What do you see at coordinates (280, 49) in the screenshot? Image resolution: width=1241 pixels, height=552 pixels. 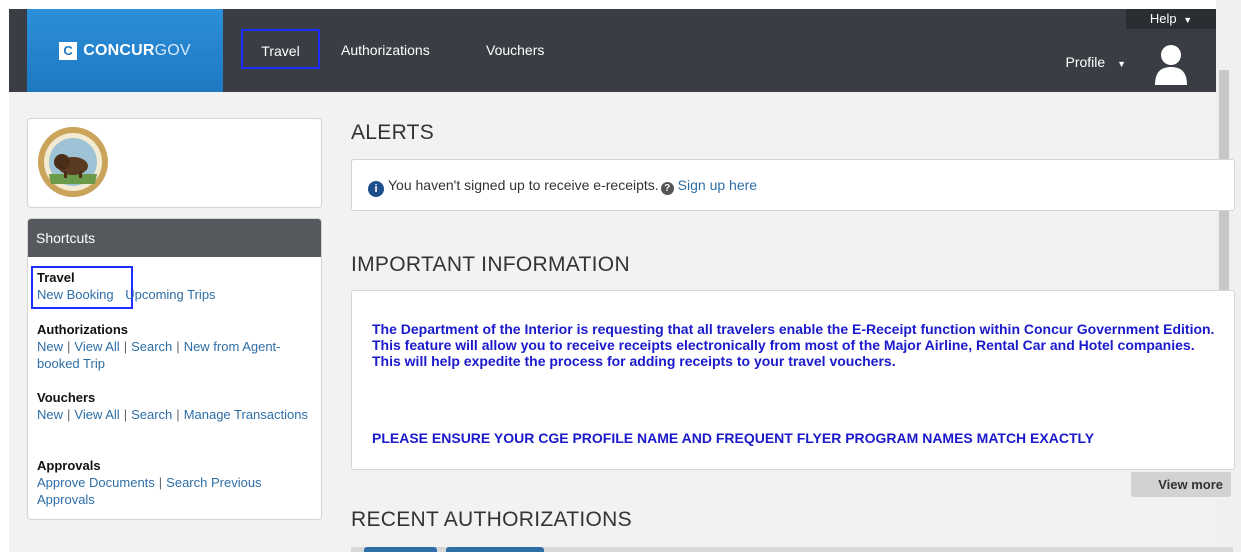 I see `nav-tab-travel: Travel` at bounding box center [280, 49].